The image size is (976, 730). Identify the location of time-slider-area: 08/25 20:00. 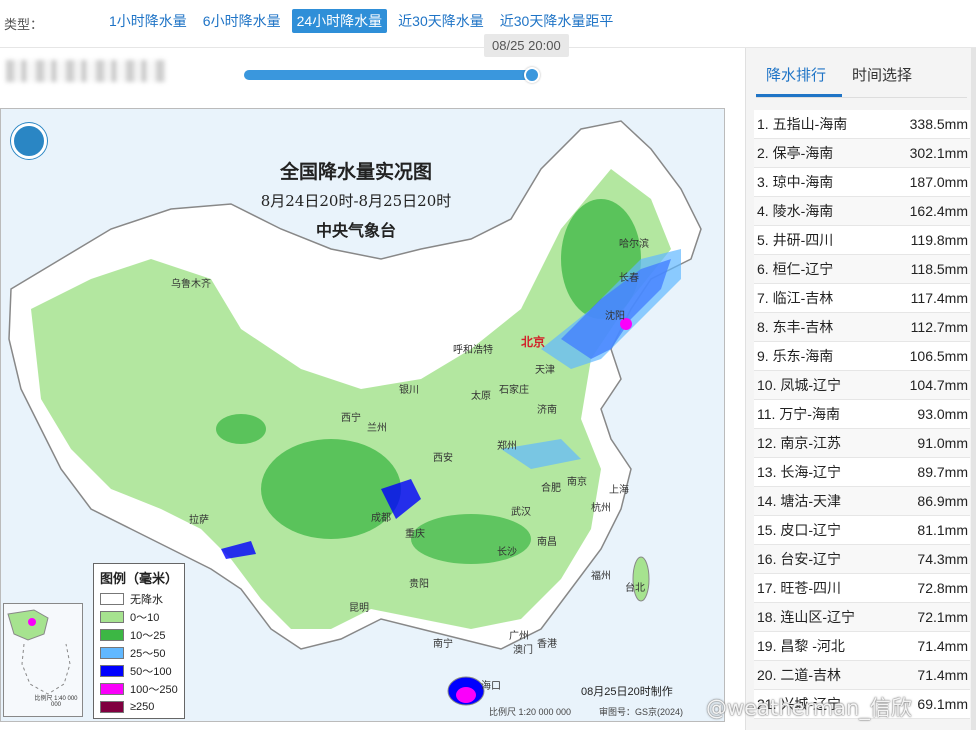
(372, 70).